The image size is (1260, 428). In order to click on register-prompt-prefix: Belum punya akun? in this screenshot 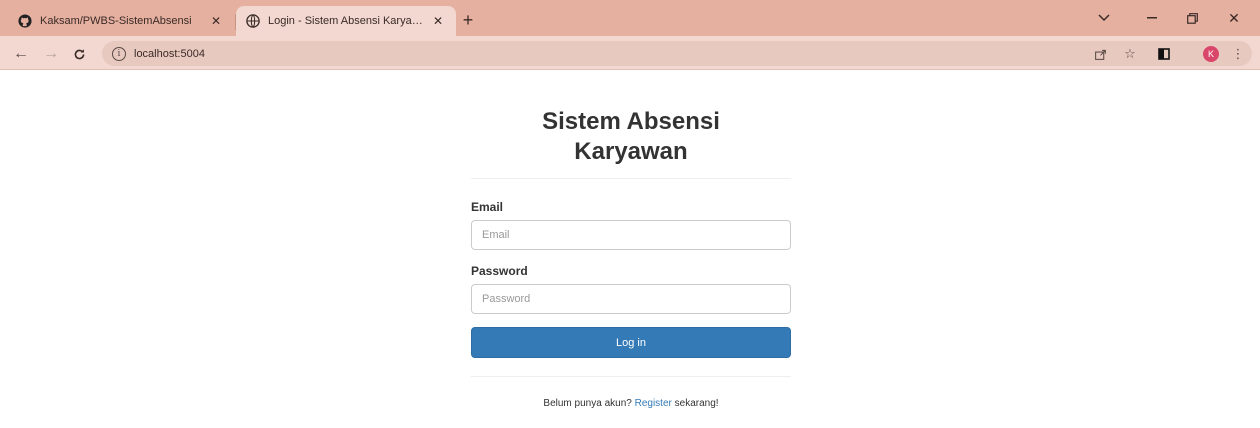, I will do `click(587, 403)`.